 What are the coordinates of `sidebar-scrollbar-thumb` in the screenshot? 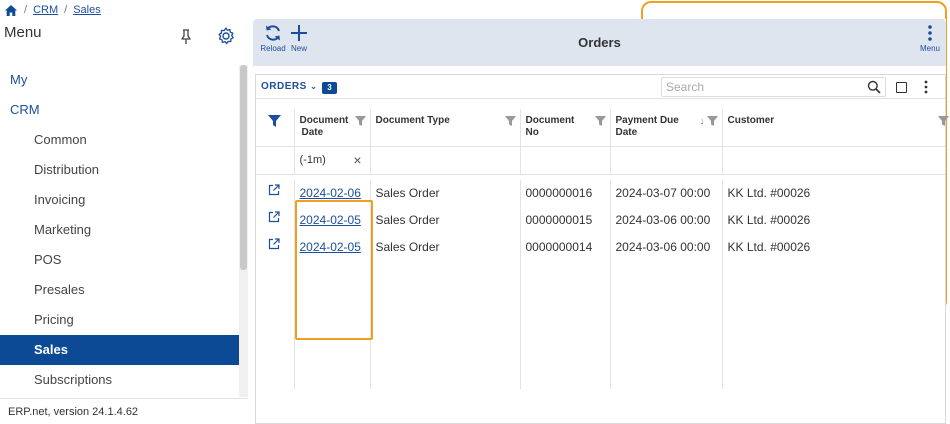 It's located at (243, 167).